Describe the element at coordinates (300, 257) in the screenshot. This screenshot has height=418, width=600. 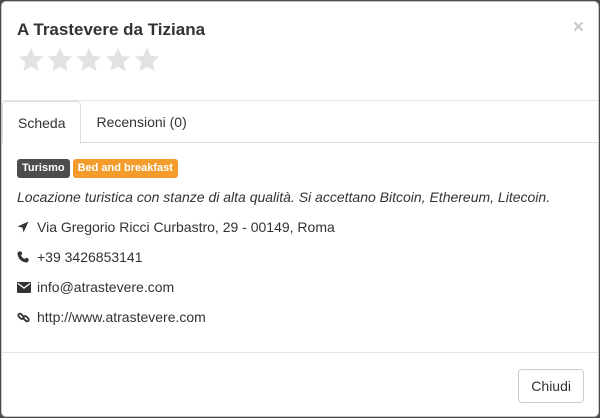
I see `phone-row: +39 3426853141` at that location.